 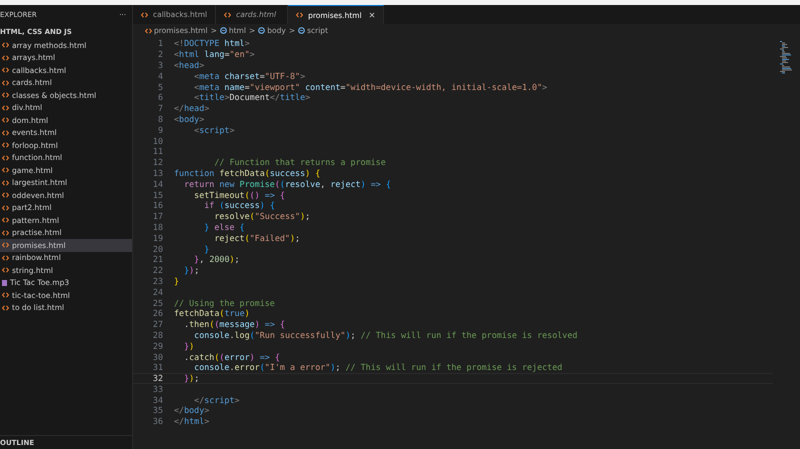 What do you see at coordinates (157, 216) in the screenshot?
I see `line-number: 17` at bounding box center [157, 216].